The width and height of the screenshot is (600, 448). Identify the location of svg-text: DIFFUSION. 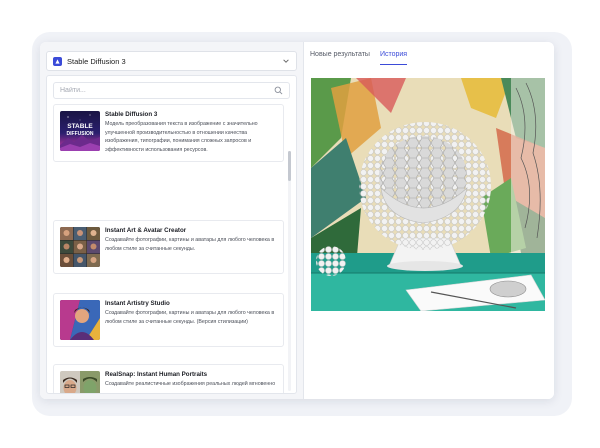
(80, 134).